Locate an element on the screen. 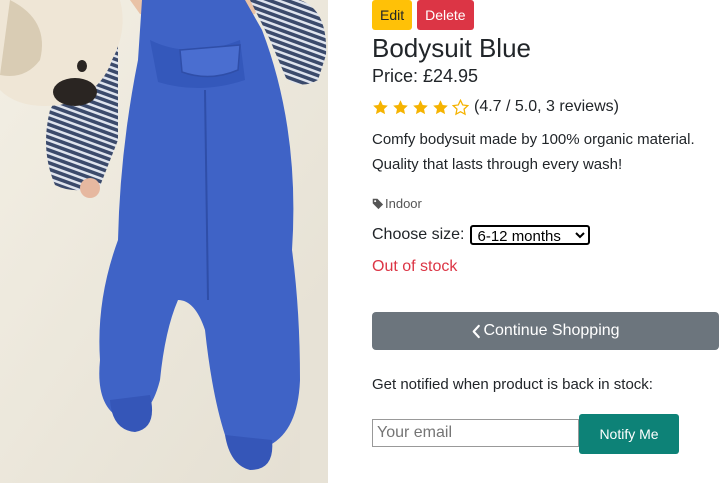 The height and width of the screenshot is (483, 728). notify-me-button: Notify Me is located at coordinates (629, 434).